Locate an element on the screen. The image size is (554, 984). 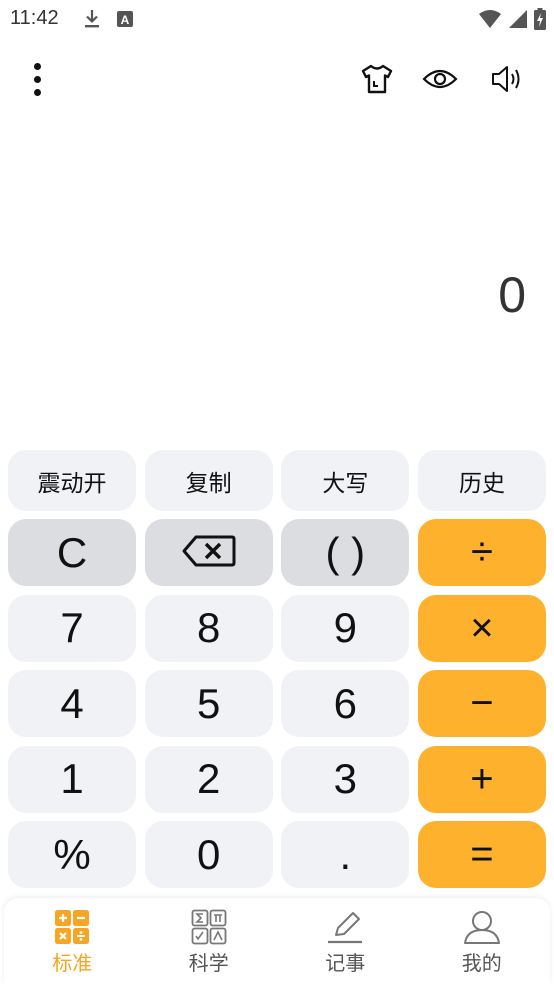
tab-standard: 标准 is located at coordinates (72, 941).